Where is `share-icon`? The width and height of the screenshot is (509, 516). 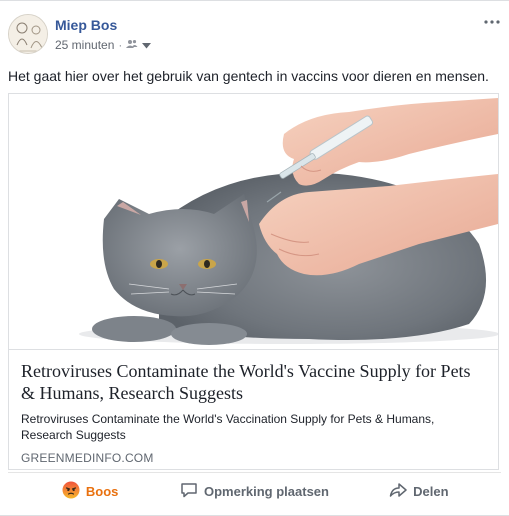 share-icon is located at coordinates (398, 491).